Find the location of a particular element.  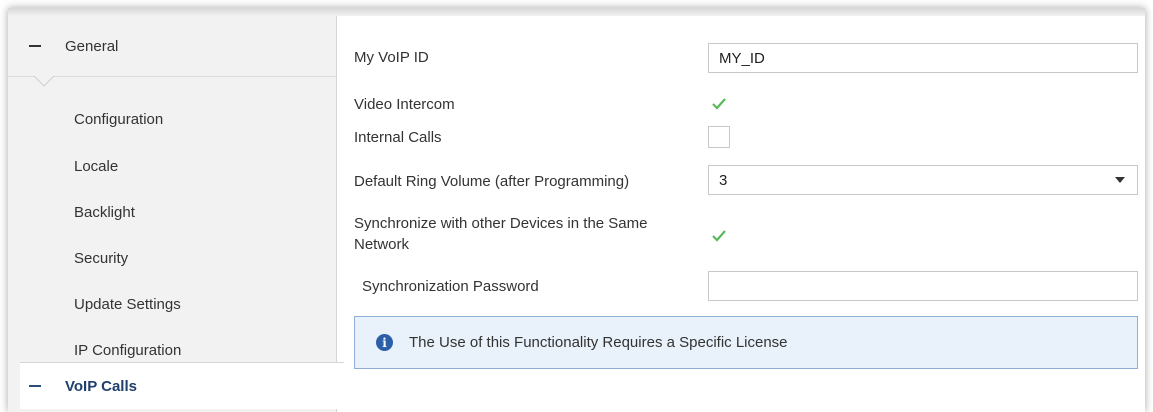

video-intercom-label: Video Intercom is located at coordinates (404, 104).